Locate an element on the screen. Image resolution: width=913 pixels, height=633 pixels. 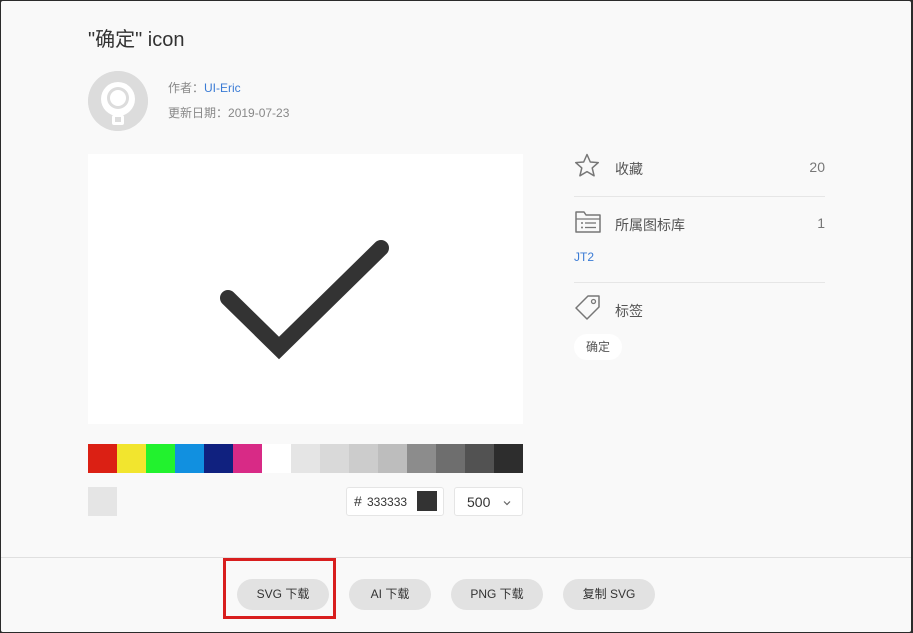
author-link: UI-Eric is located at coordinates (222, 88).